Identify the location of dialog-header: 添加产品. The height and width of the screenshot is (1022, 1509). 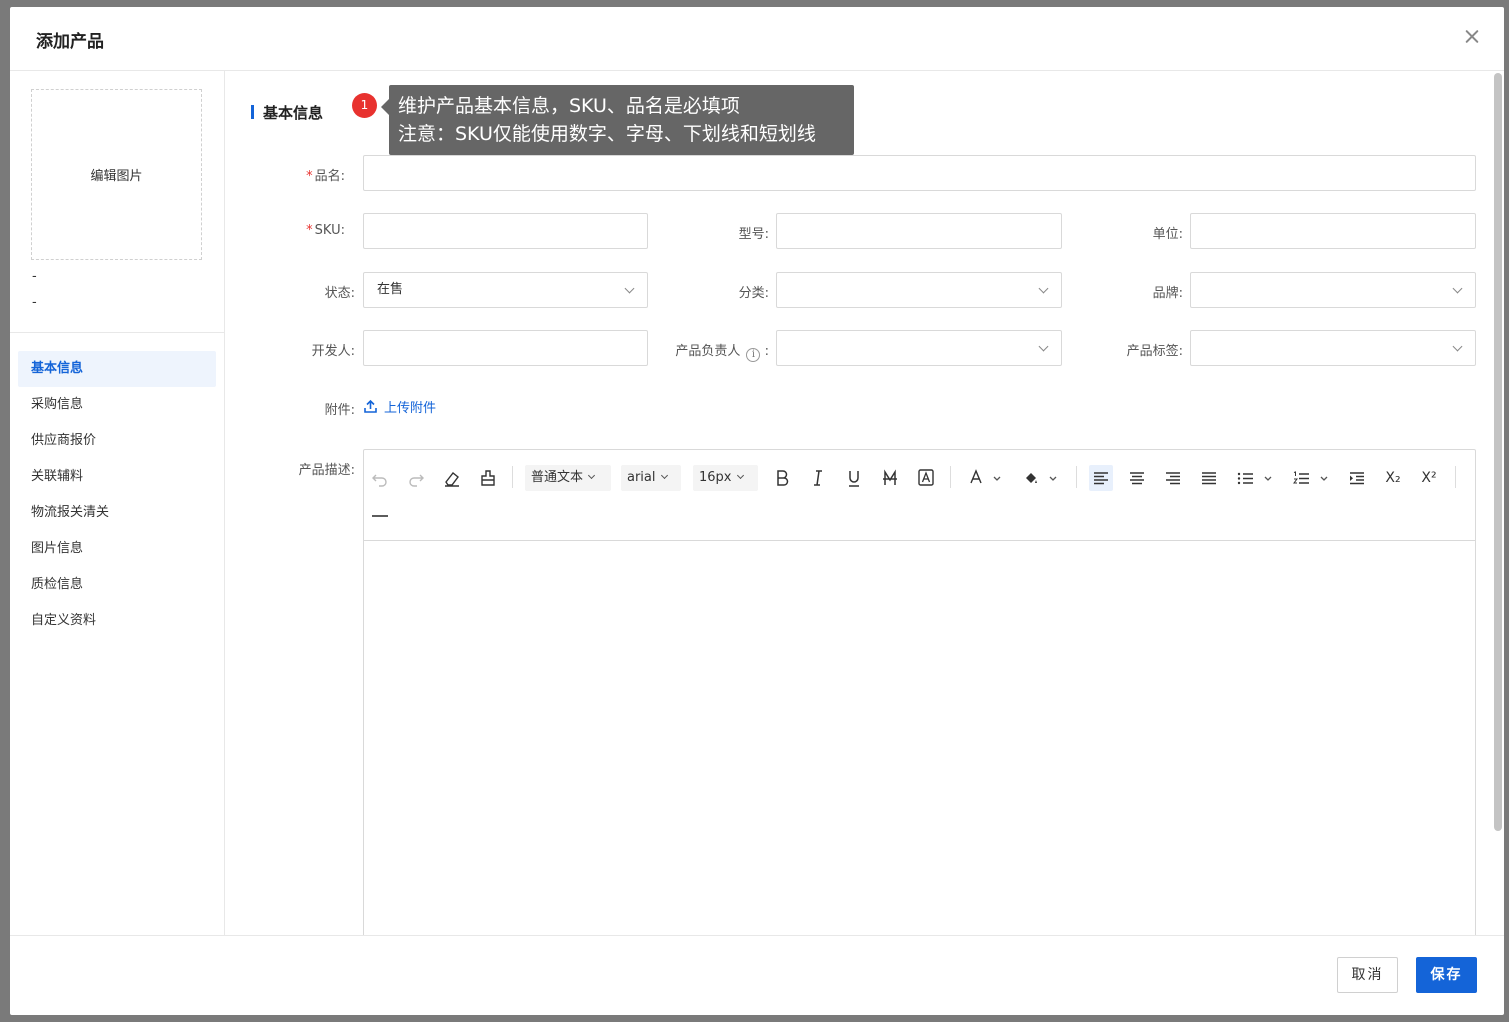
(757, 39).